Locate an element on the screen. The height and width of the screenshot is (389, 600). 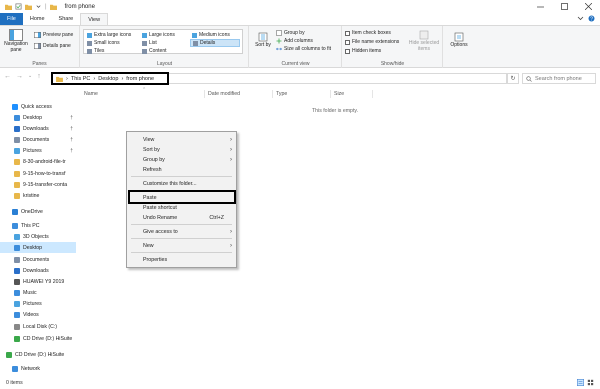
maximize-button is located at coordinates (564, 6).